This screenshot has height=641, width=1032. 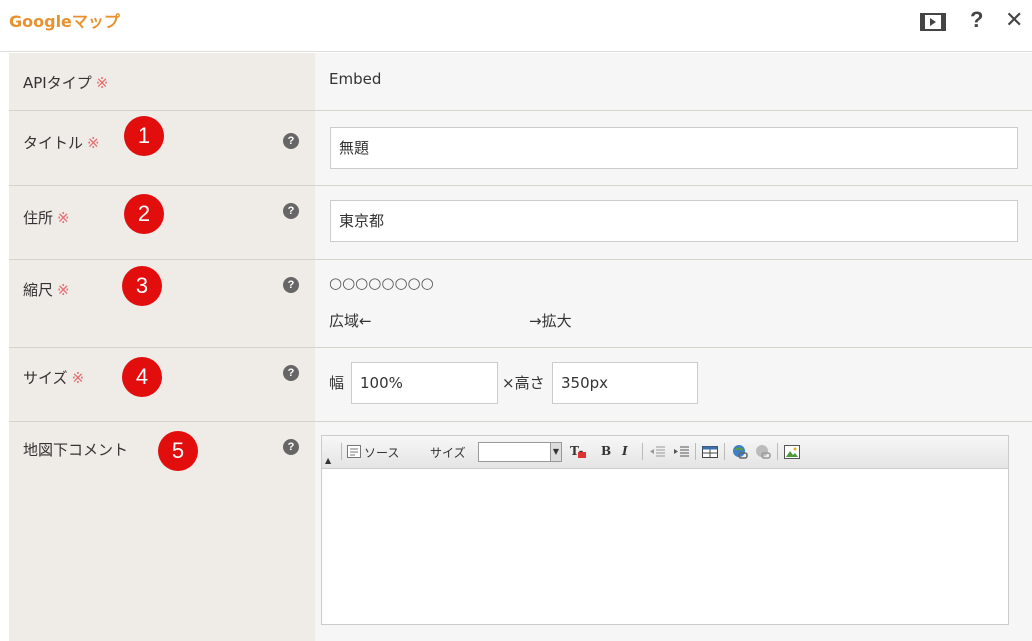 I want to click on callout-badge-4: 4, so click(x=142, y=377).